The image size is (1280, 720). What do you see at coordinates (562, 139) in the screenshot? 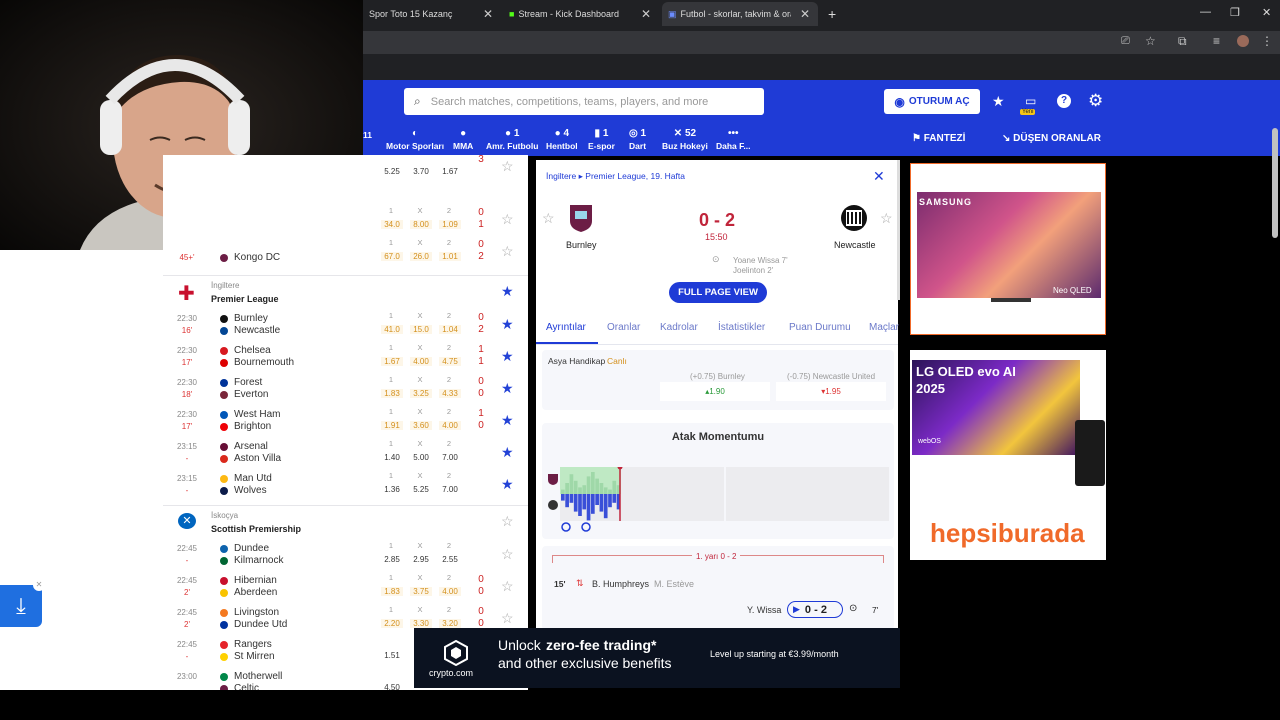
I see `sport-tab-handball: ● 4 Hentbol` at bounding box center [562, 139].